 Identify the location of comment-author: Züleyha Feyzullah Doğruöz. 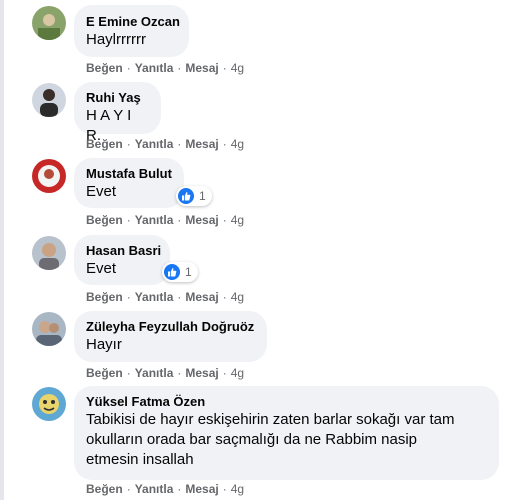
(170, 327).